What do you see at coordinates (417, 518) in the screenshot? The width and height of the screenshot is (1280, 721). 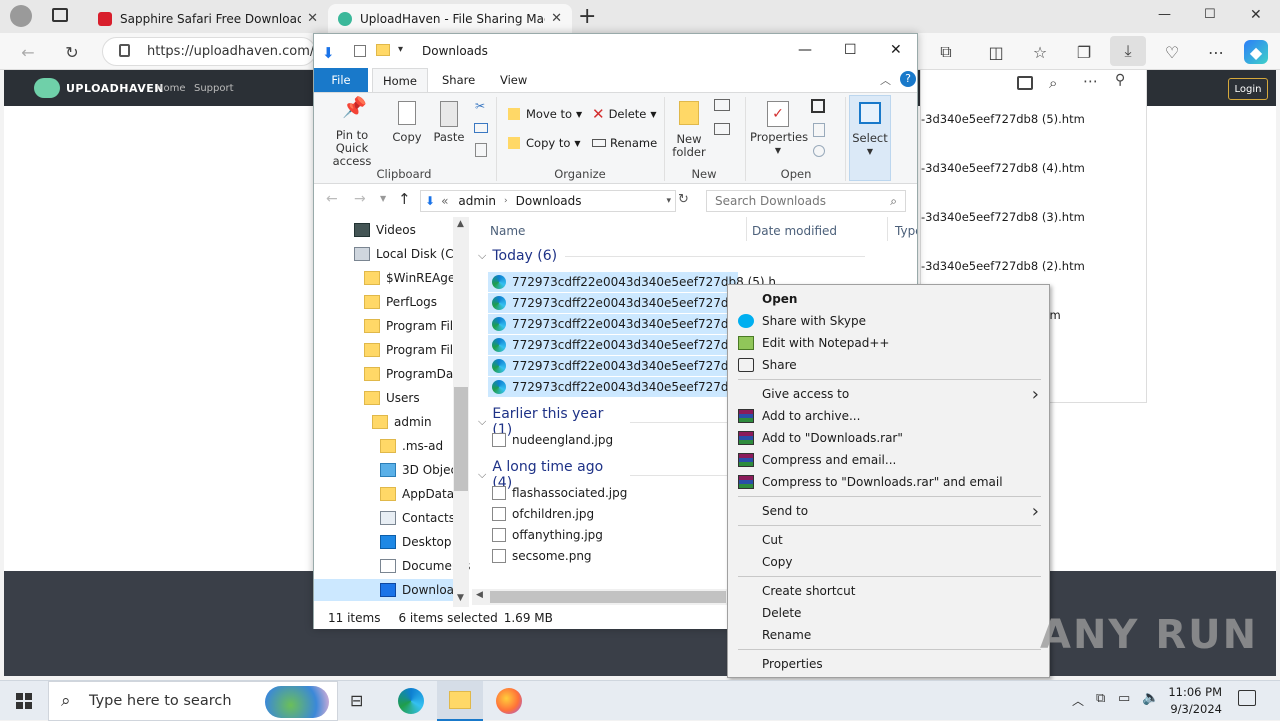 I see `nav-item-contacts: Contacts` at bounding box center [417, 518].